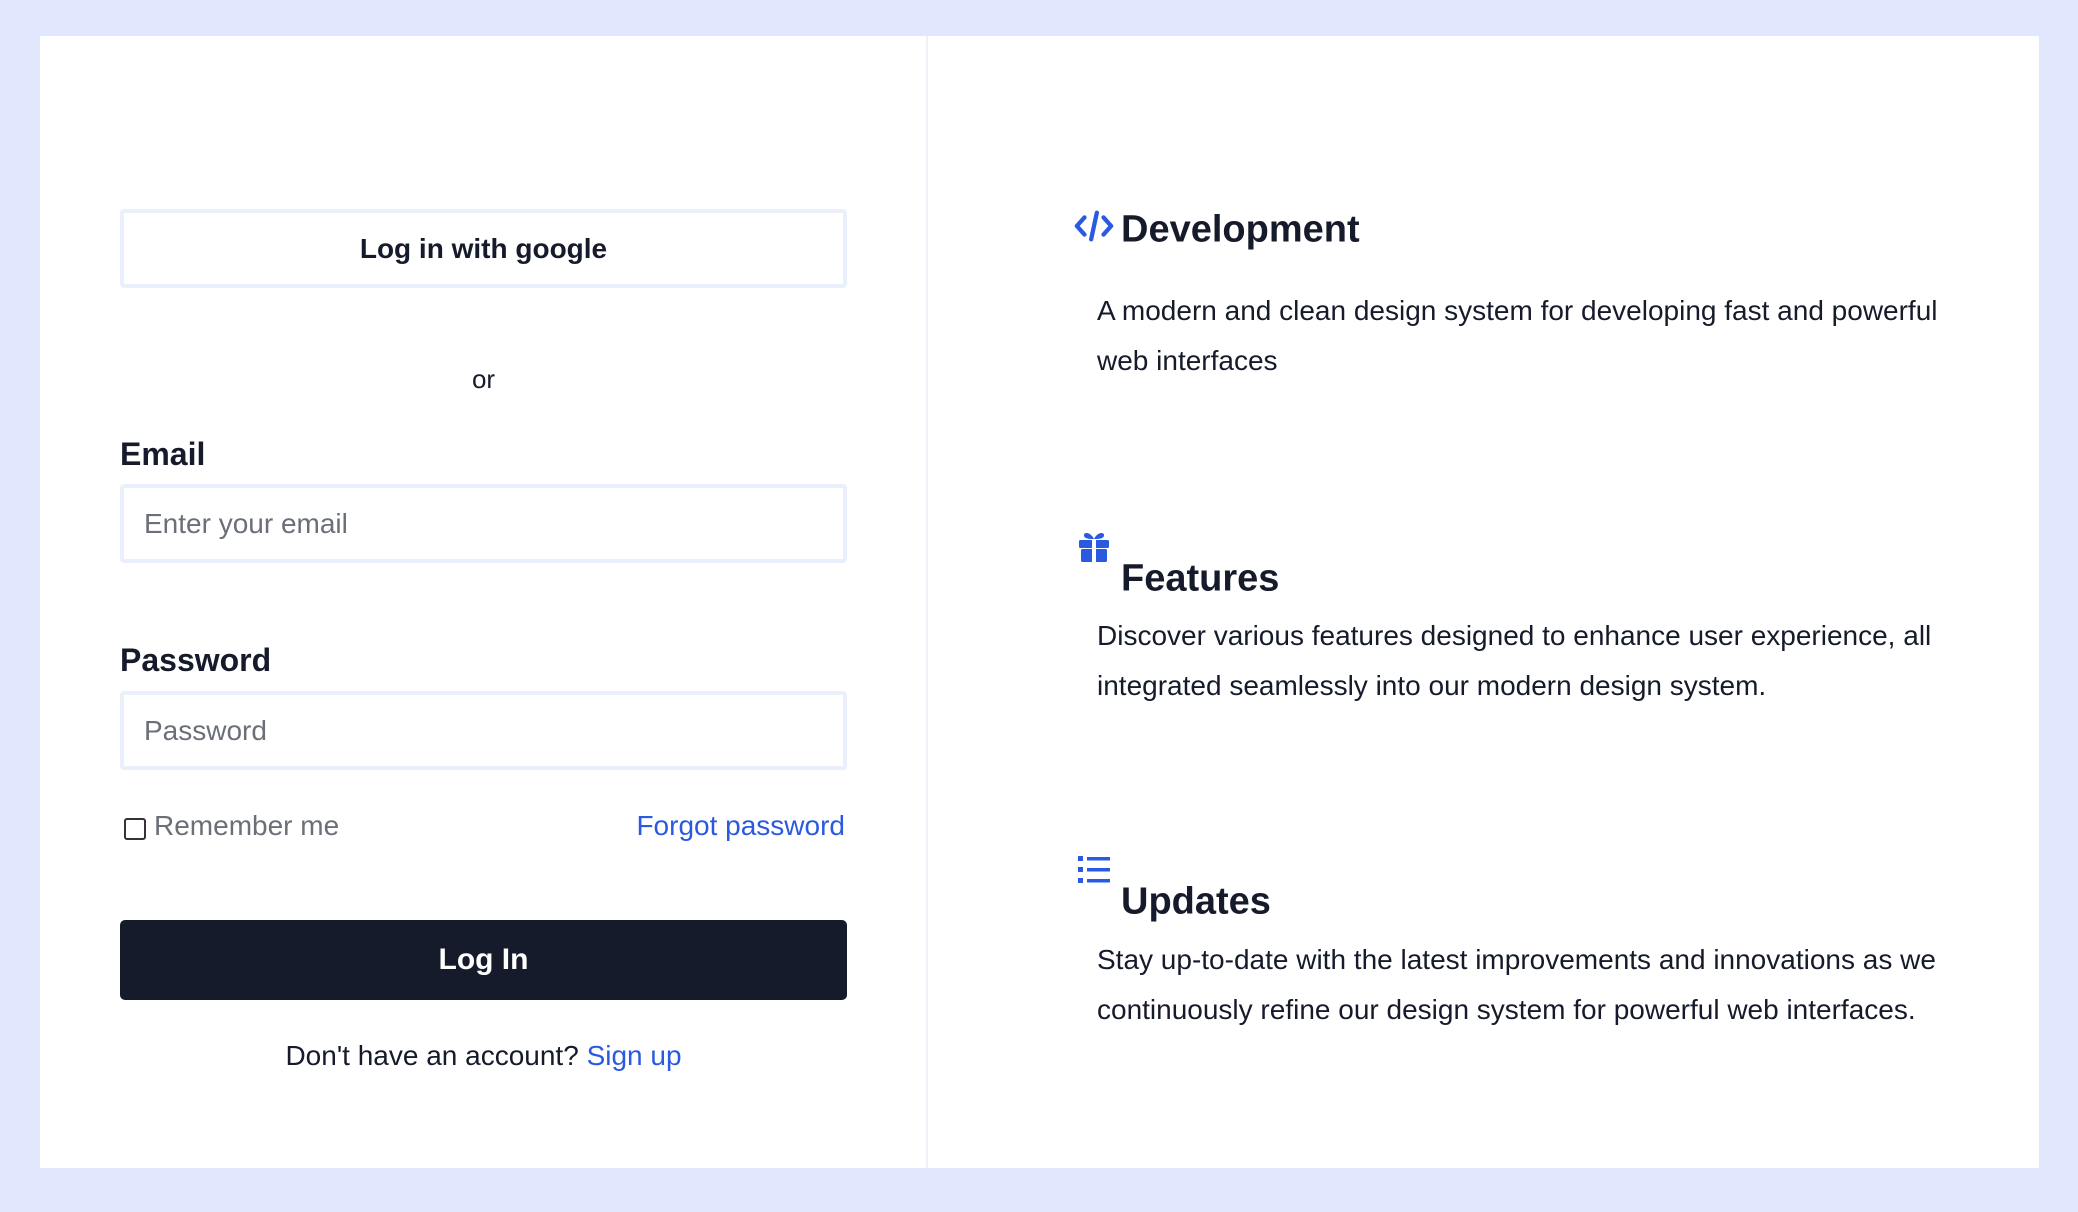  I want to click on gift-icon, so click(1094, 547).